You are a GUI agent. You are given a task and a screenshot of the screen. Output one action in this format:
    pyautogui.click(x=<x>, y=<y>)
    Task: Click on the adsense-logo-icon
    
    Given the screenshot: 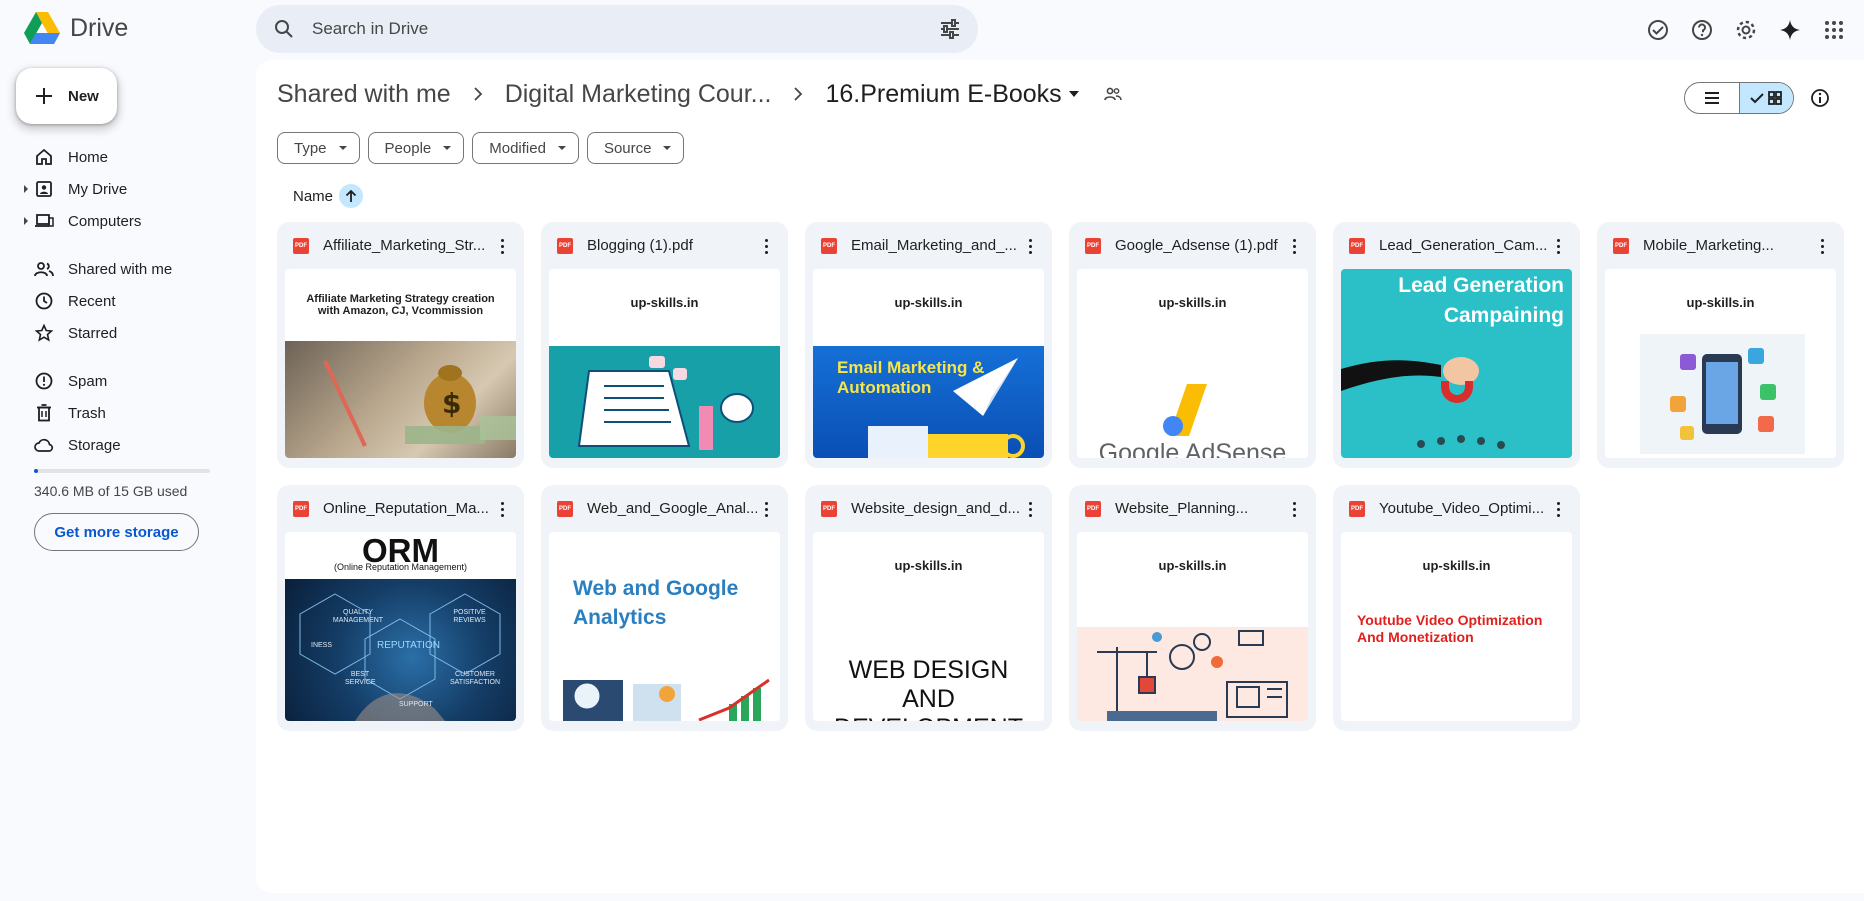 What is the action you would take?
    pyautogui.click(x=1185, y=410)
    